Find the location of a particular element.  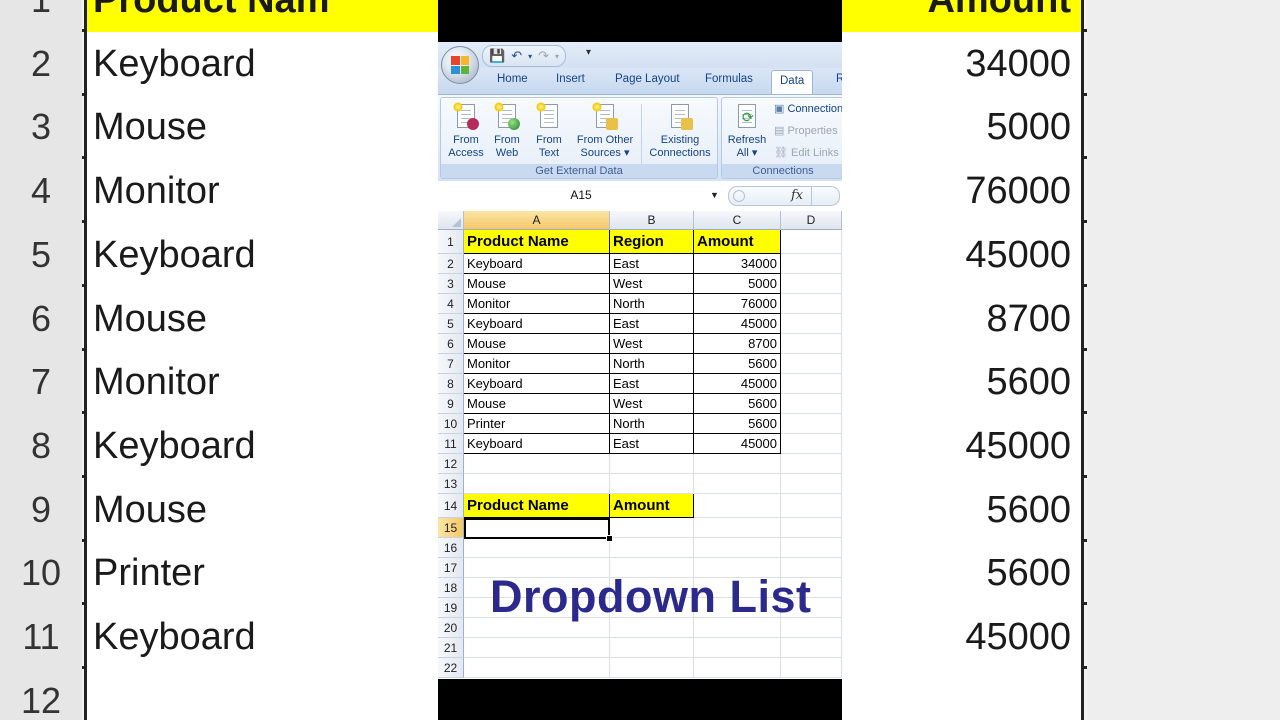

cell-c: Amount is located at coordinates (737, 242).